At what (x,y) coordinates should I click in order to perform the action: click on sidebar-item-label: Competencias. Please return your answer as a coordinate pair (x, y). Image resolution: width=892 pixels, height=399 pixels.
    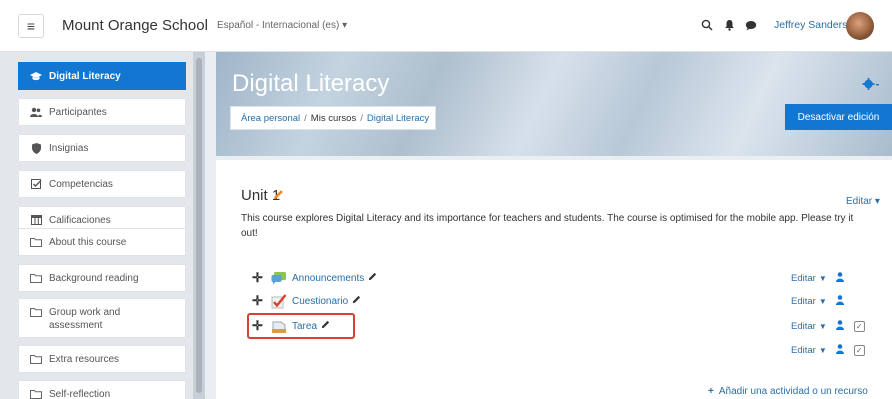
    Looking at the image, I should click on (81, 184).